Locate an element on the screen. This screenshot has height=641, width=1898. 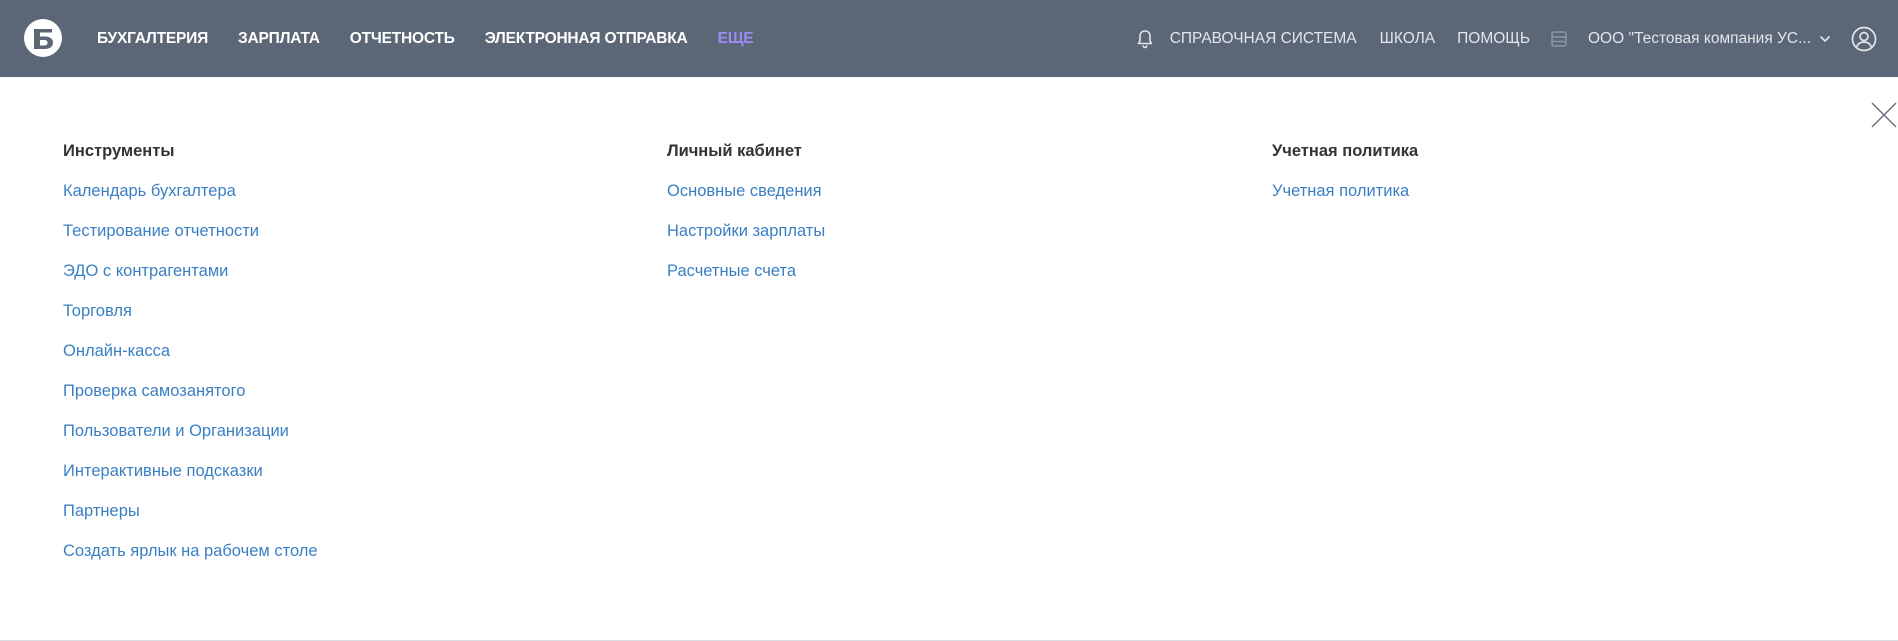
user-icon is located at coordinates (1864, 39).